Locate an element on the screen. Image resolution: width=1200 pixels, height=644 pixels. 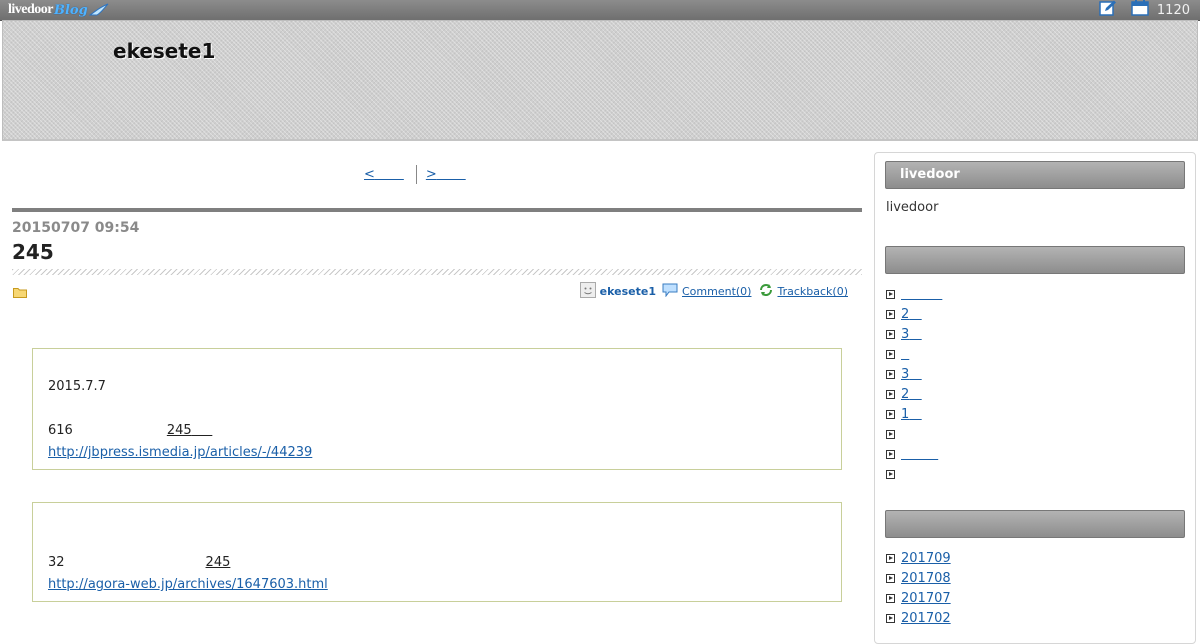
sidebar-heading-profile: livedoor is located at coordinates (1035, 175).